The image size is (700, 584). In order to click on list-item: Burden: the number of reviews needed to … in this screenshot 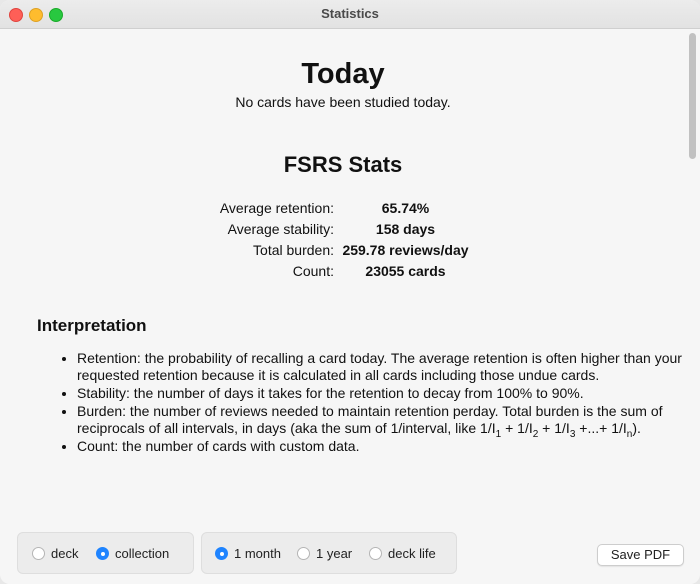, I will do `click(381, 421)`.